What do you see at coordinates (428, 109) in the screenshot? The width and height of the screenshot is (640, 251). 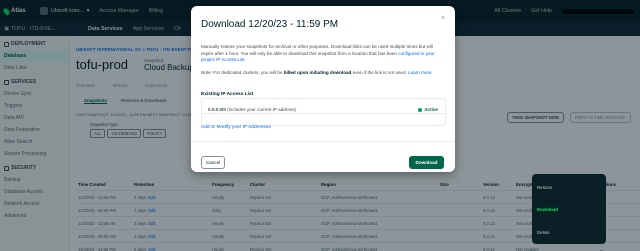 I see `status-badge: Active` at bounding box center [428, 109].